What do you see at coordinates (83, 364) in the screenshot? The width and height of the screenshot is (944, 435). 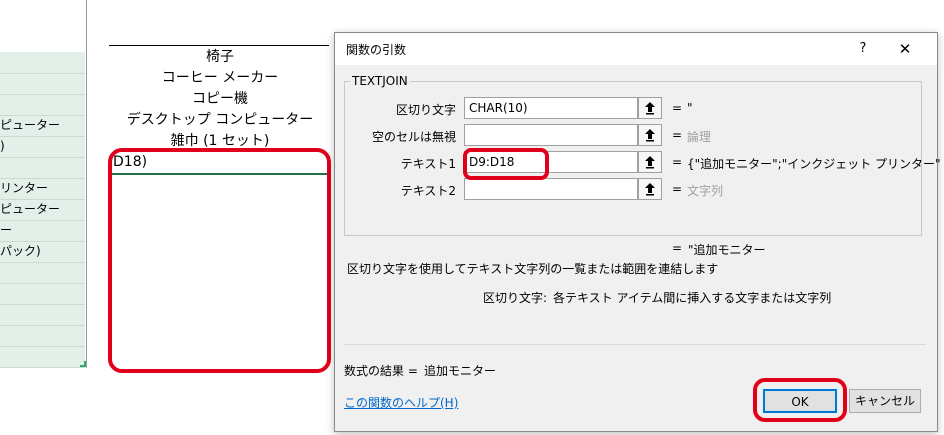 I see `fill-handle` at bounding box center [83, 364].